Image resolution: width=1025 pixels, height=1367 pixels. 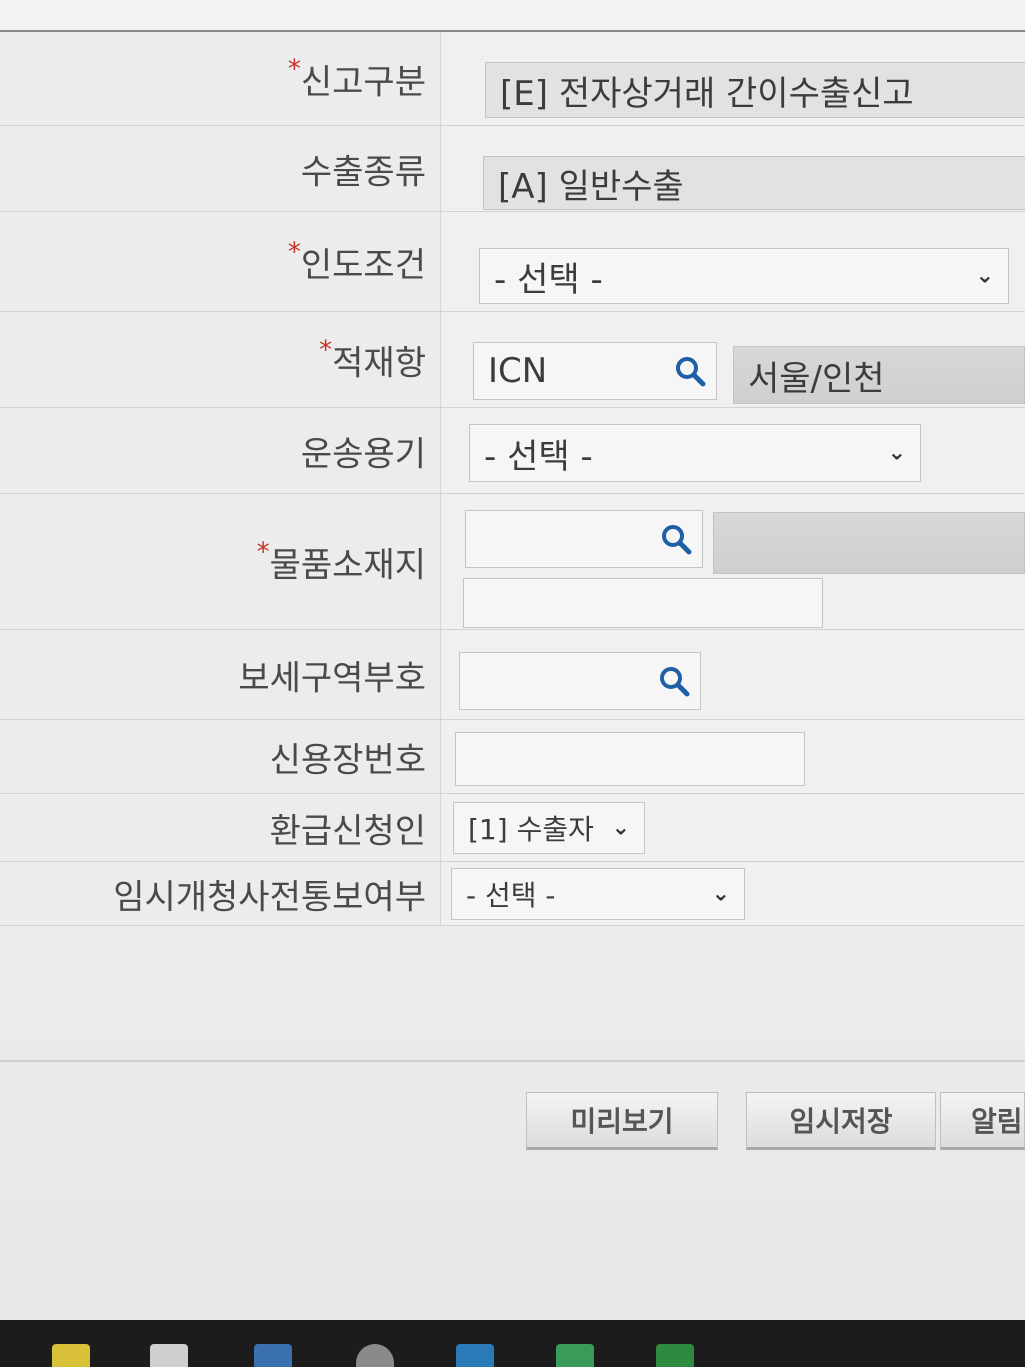 What do you see at coordinates (549, 828) in the screenshot?
I see `refund-applicant-select: [1] 수출자 ⌄` at bounding box center [549, 828].